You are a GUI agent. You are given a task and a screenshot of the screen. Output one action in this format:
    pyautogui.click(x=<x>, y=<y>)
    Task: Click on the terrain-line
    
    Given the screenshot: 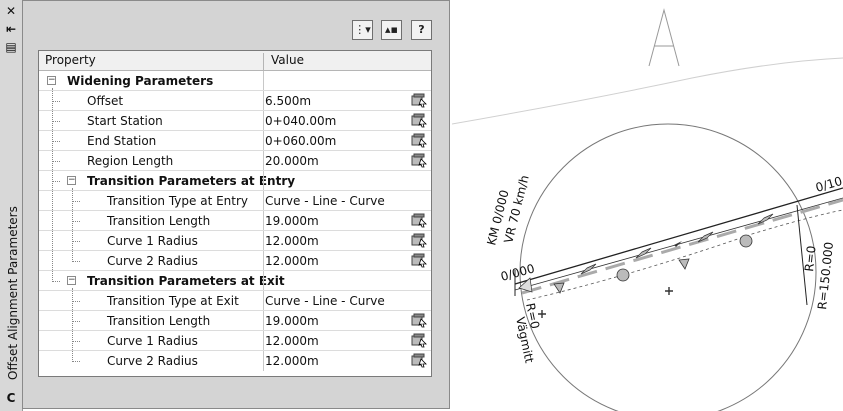 What is the action you would take?
    pyautogui.click(x=647, y=91)
    